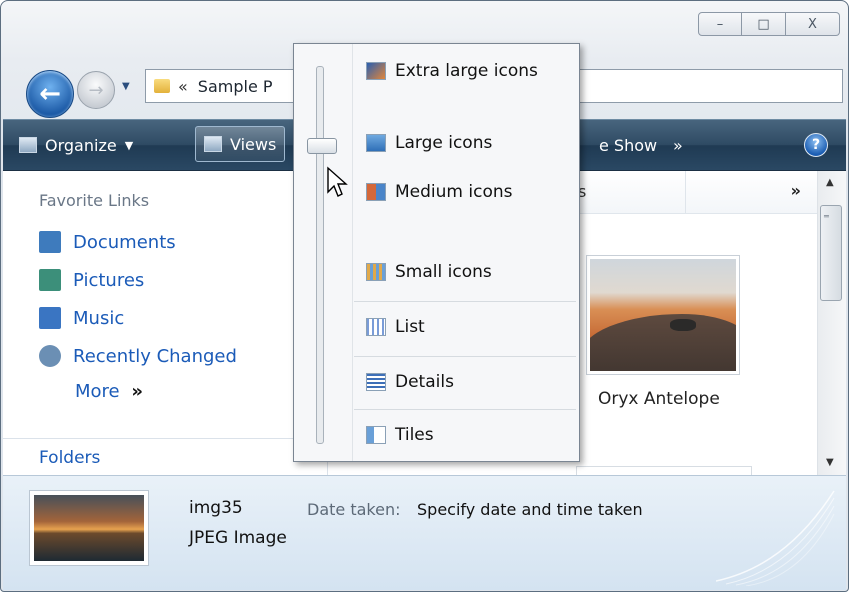 The width and height of the screenshot is (849, 592). I want to click on menu-item-label: Tiles, so click(414, 435).